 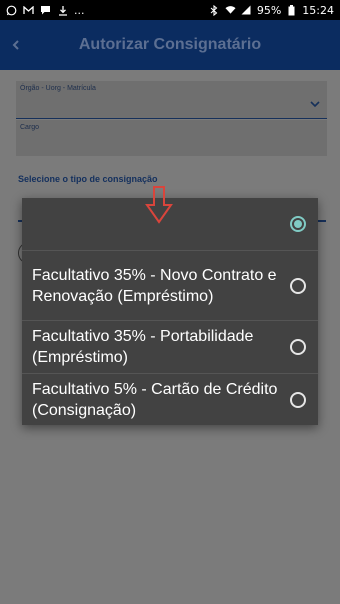 What do you see at coordinates (11, 10) in the screenshot?
I see `whatsapp-icon` at bounding box center [11, 10].